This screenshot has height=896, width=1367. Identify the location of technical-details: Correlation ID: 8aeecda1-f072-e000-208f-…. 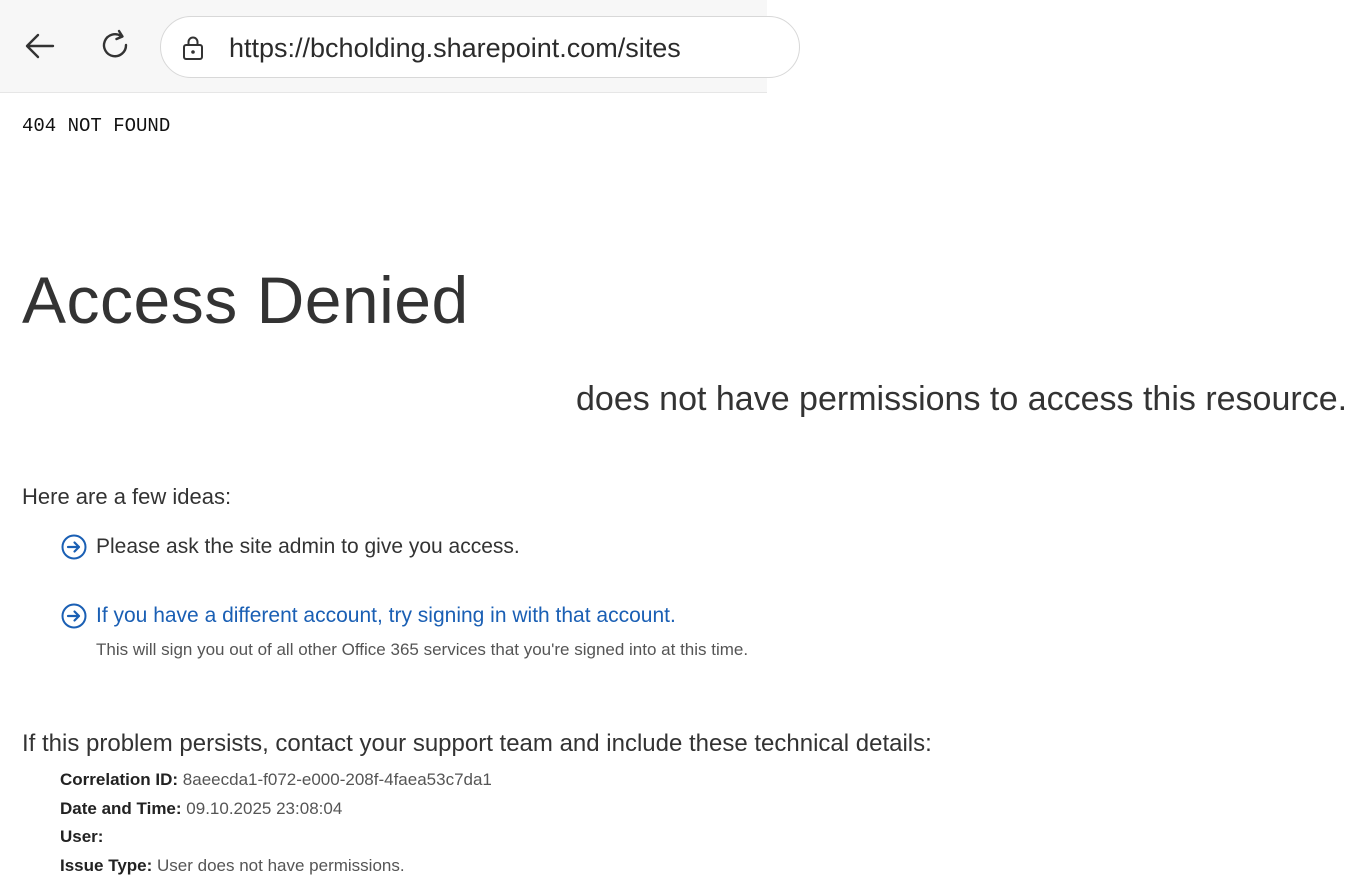
(276, 823).